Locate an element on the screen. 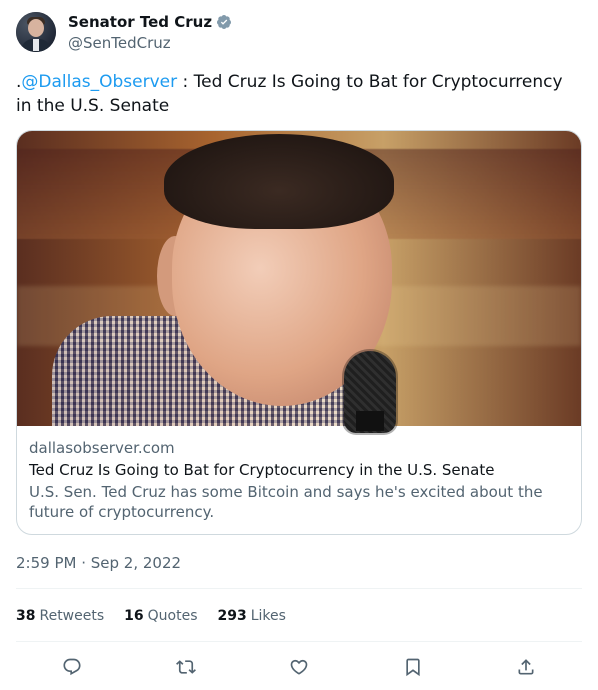  avatar is located at coordinates (36, 32).